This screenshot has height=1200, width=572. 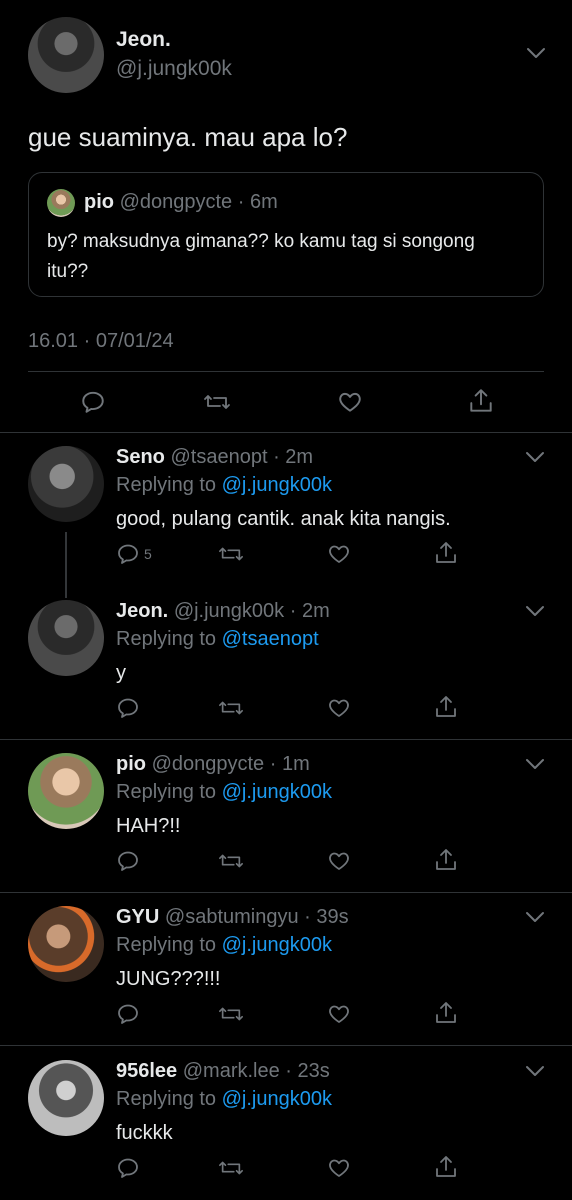 What do you see at coordinates (289, 764) in the screenshot?
I see `tweet-age: · 1m` at bounding box center [289, 764].